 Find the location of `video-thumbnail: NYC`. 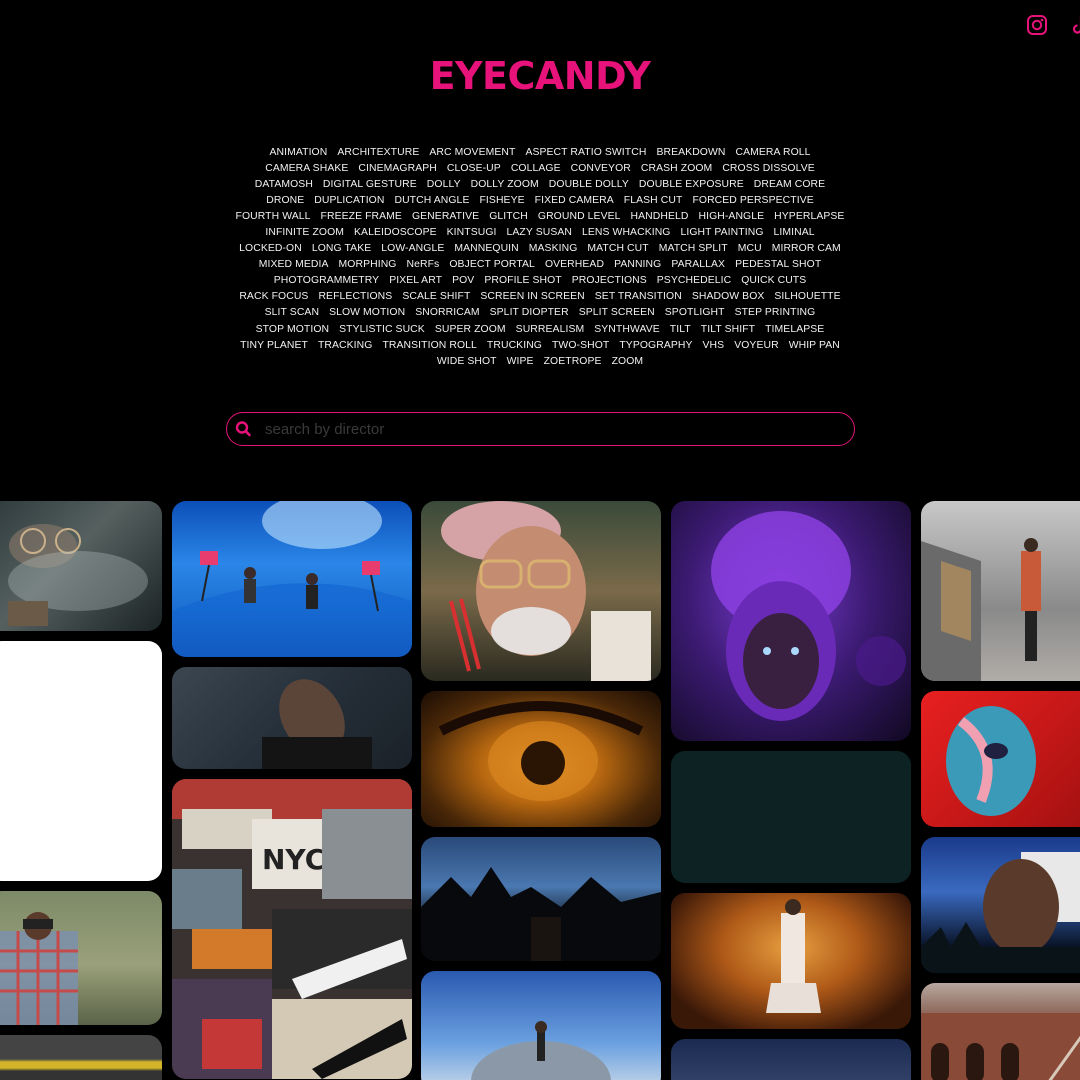

video-thumbnail: NYC is located at coordinates (292, 929).